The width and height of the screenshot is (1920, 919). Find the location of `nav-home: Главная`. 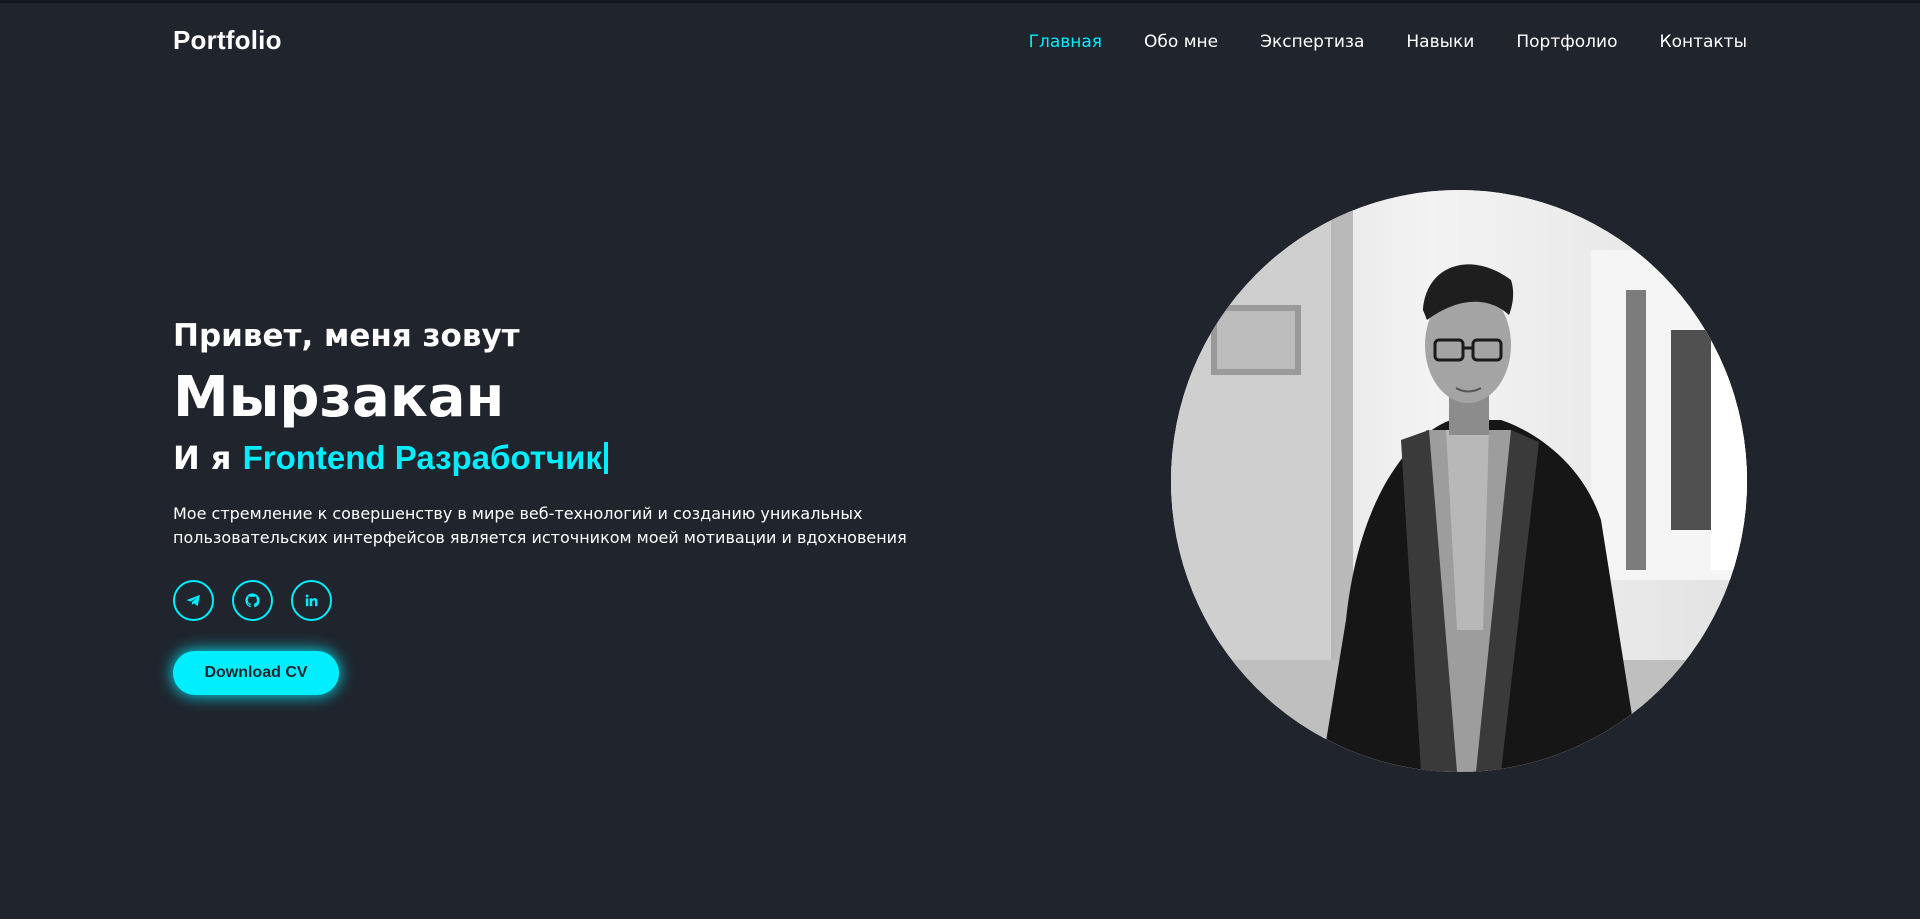

nav-home: Главная is located at coordinates (1065, 42).